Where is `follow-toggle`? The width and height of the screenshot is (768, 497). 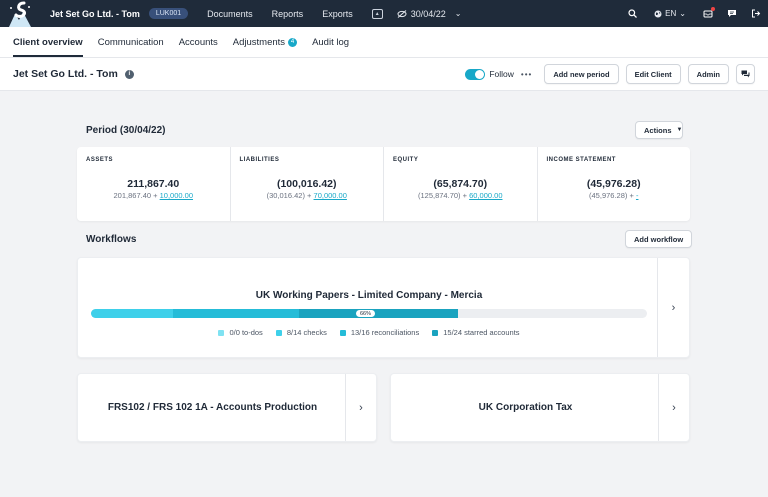
follow-toggle is located at coordinates (475, 74).